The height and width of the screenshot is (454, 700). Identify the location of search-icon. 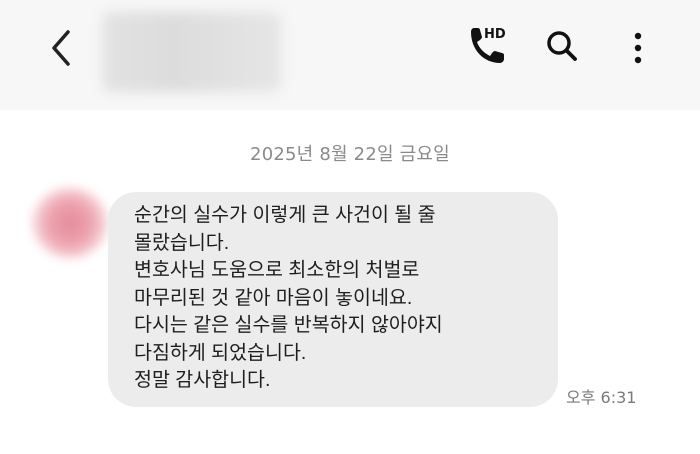
(562, 46).